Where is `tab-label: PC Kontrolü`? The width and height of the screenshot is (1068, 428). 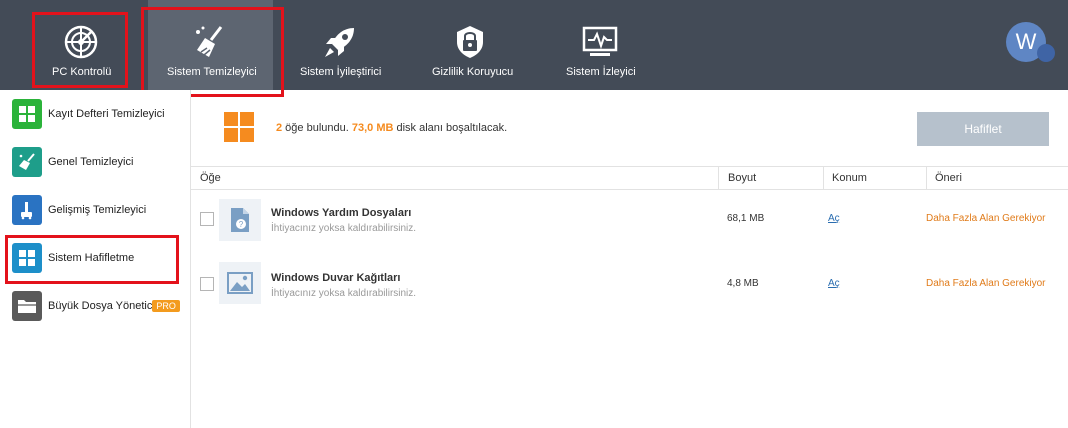 tab-label: PC Kontrolü is located at coordinates (82, 72).